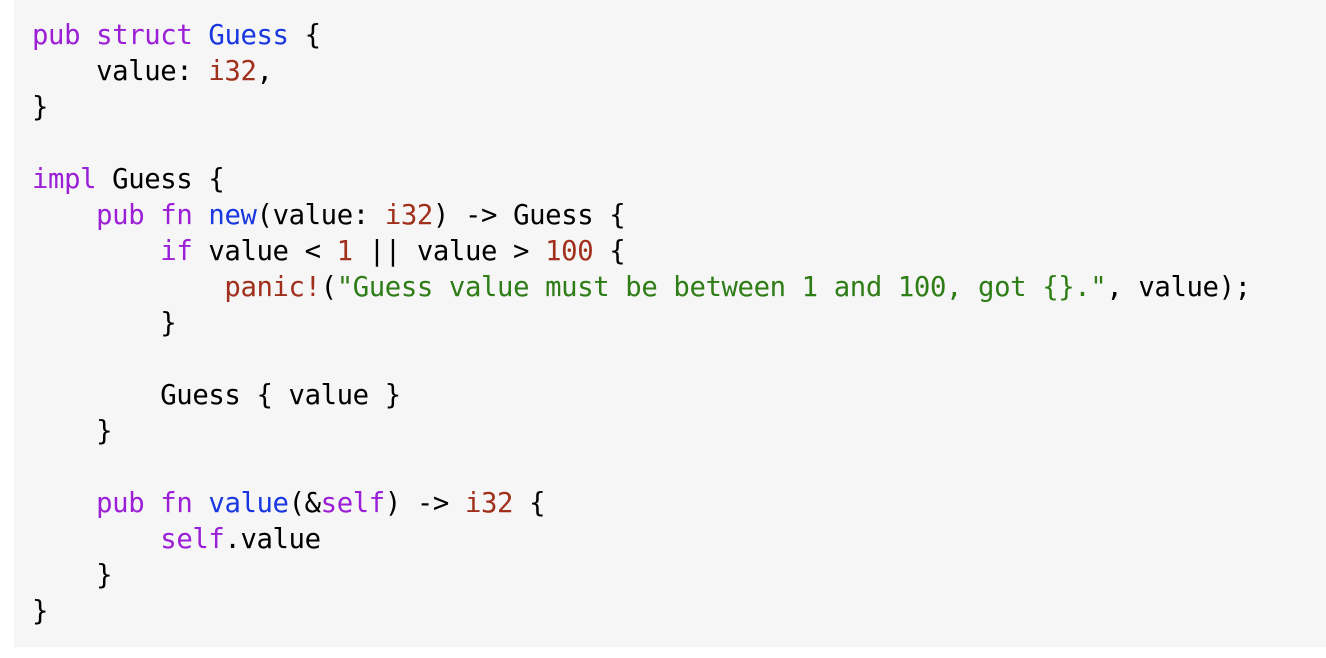 The height and width of the screenshot is (658, 1326). I want to click on code-token-kw: struct, so click(144, 35).